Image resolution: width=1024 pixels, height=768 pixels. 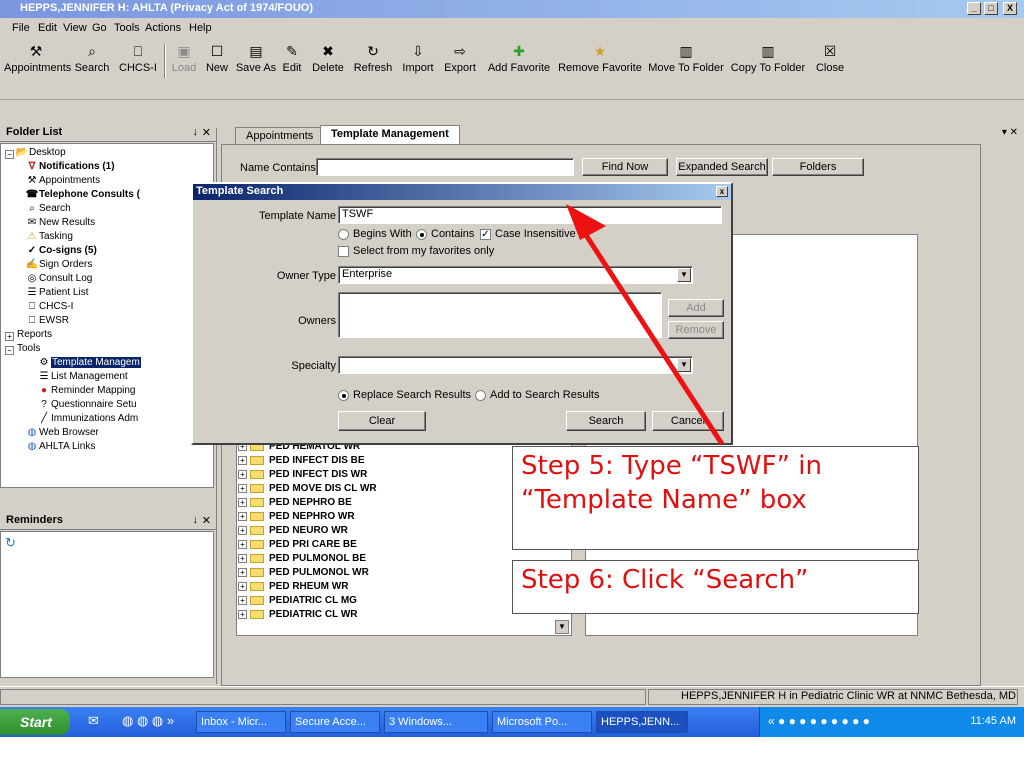 I want to click on step-6-callout: Step 6: Click “Search”, so click(x=715, y=587).